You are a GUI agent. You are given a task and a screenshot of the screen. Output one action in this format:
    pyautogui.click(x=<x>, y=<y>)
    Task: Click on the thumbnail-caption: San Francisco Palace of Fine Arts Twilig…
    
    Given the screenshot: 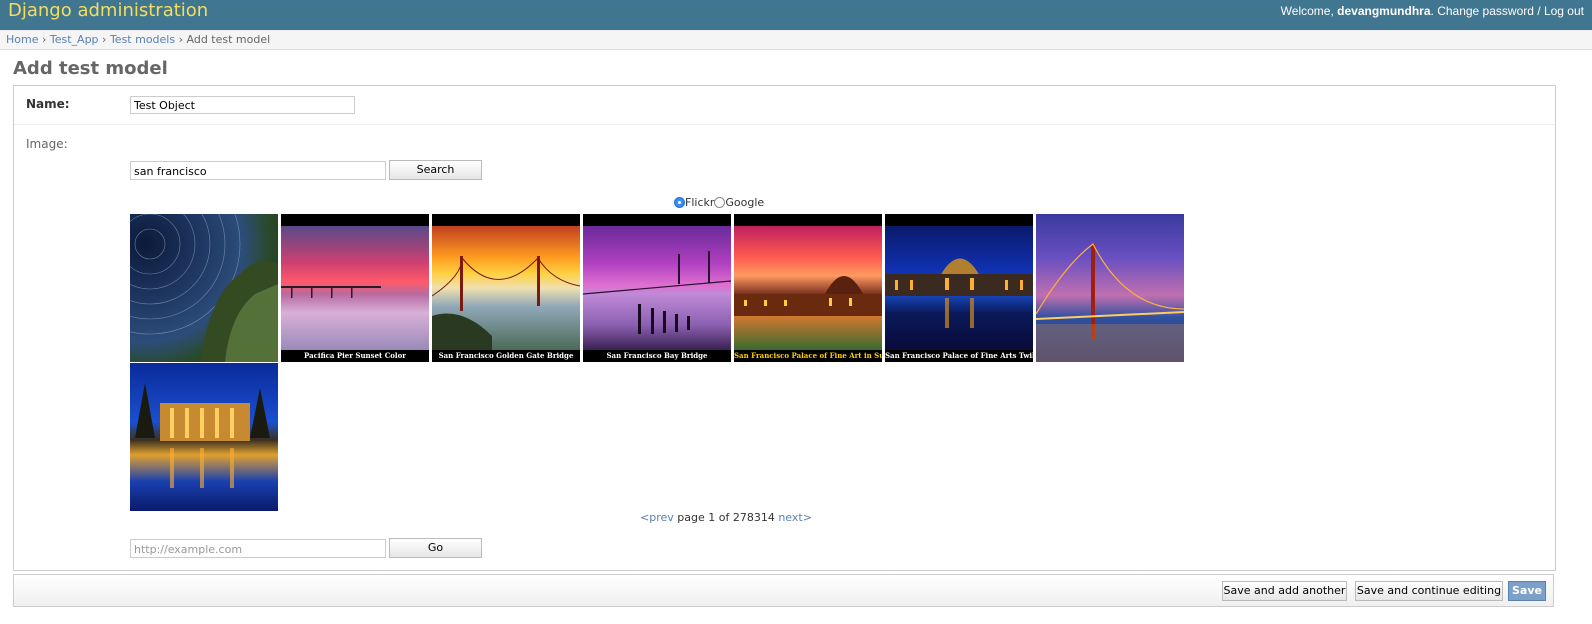 What is the action you would take?
    pyautogui.click(x=959, y=356)
    